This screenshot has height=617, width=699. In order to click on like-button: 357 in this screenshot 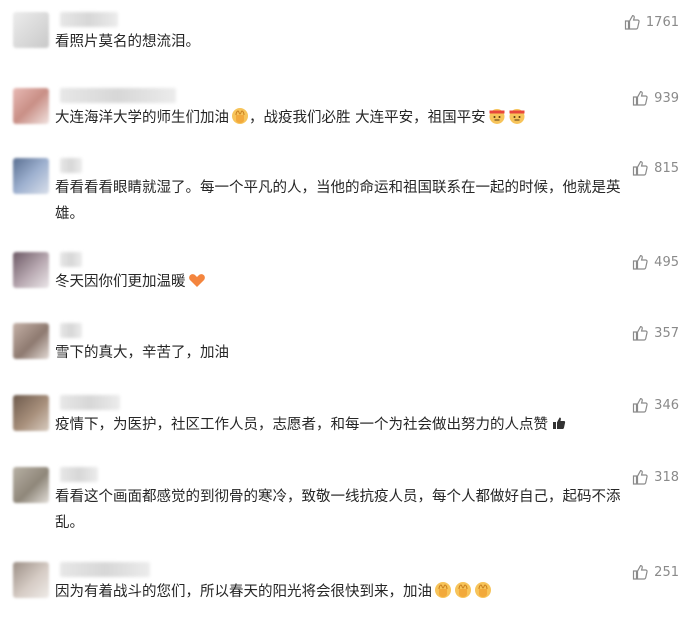, I will do `click(655, 333)`.